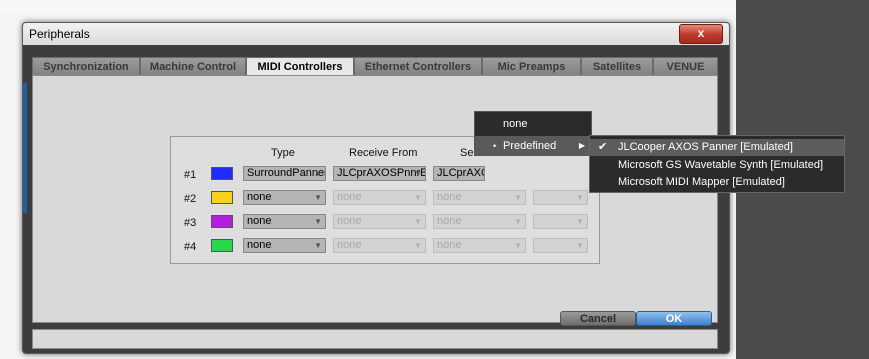 The image size is (869, 359). Describe the element at coordinates (190, 247) in the screenshot. I see `row-number: #4` at that location.